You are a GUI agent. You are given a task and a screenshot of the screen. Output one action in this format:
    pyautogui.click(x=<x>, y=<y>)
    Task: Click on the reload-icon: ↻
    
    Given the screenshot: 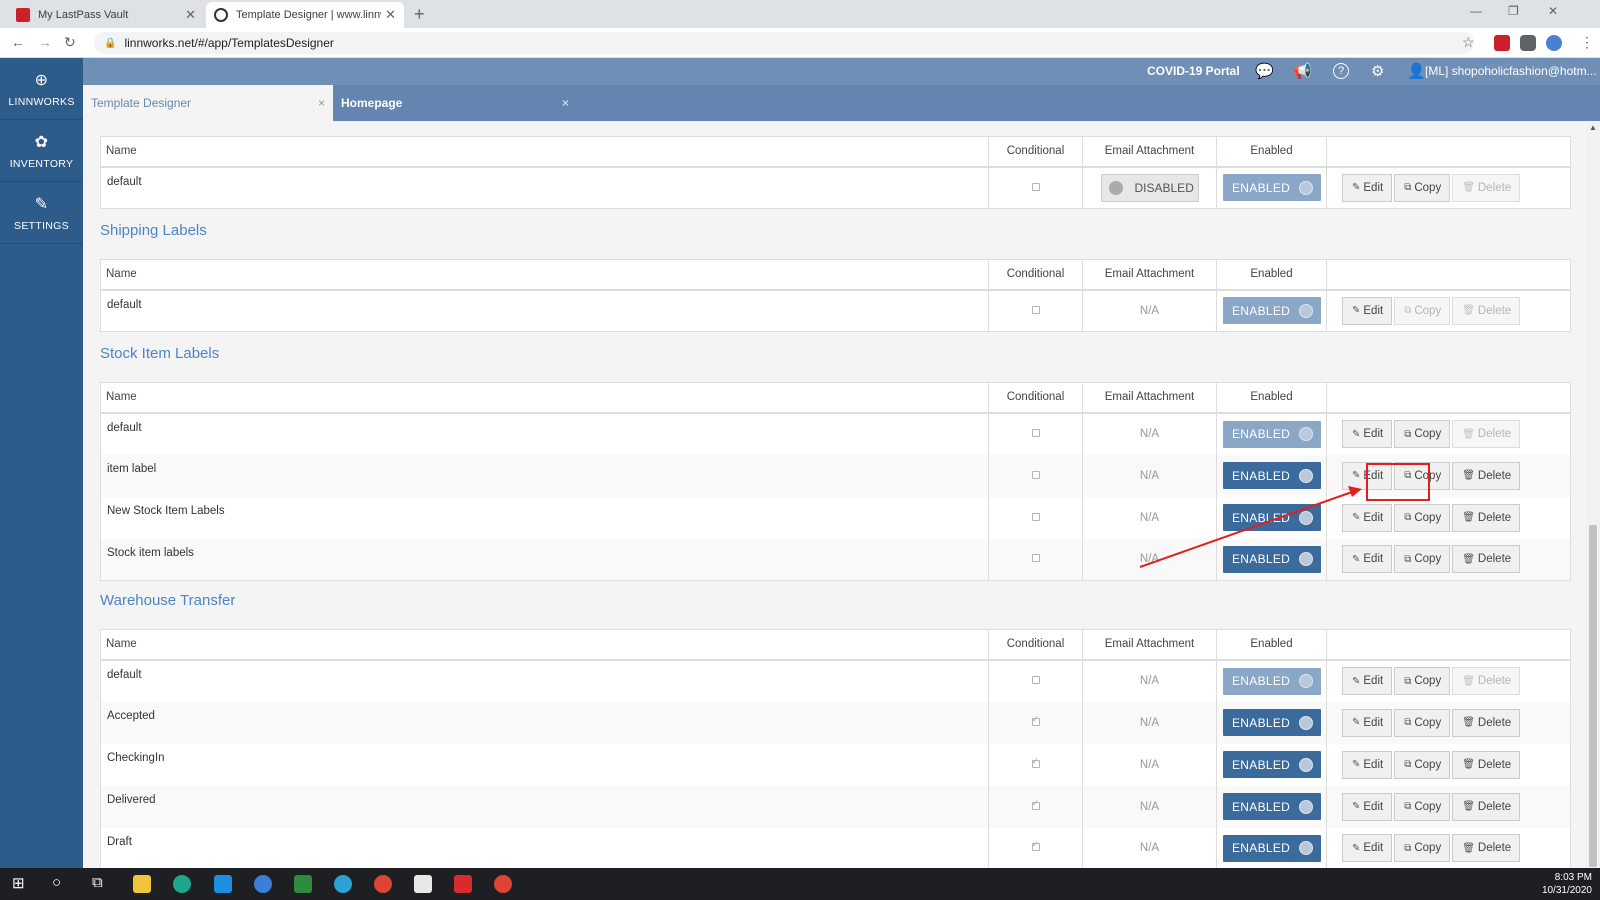 What is the action you would take?
    pyautogui.click(x=70, y=42)
    